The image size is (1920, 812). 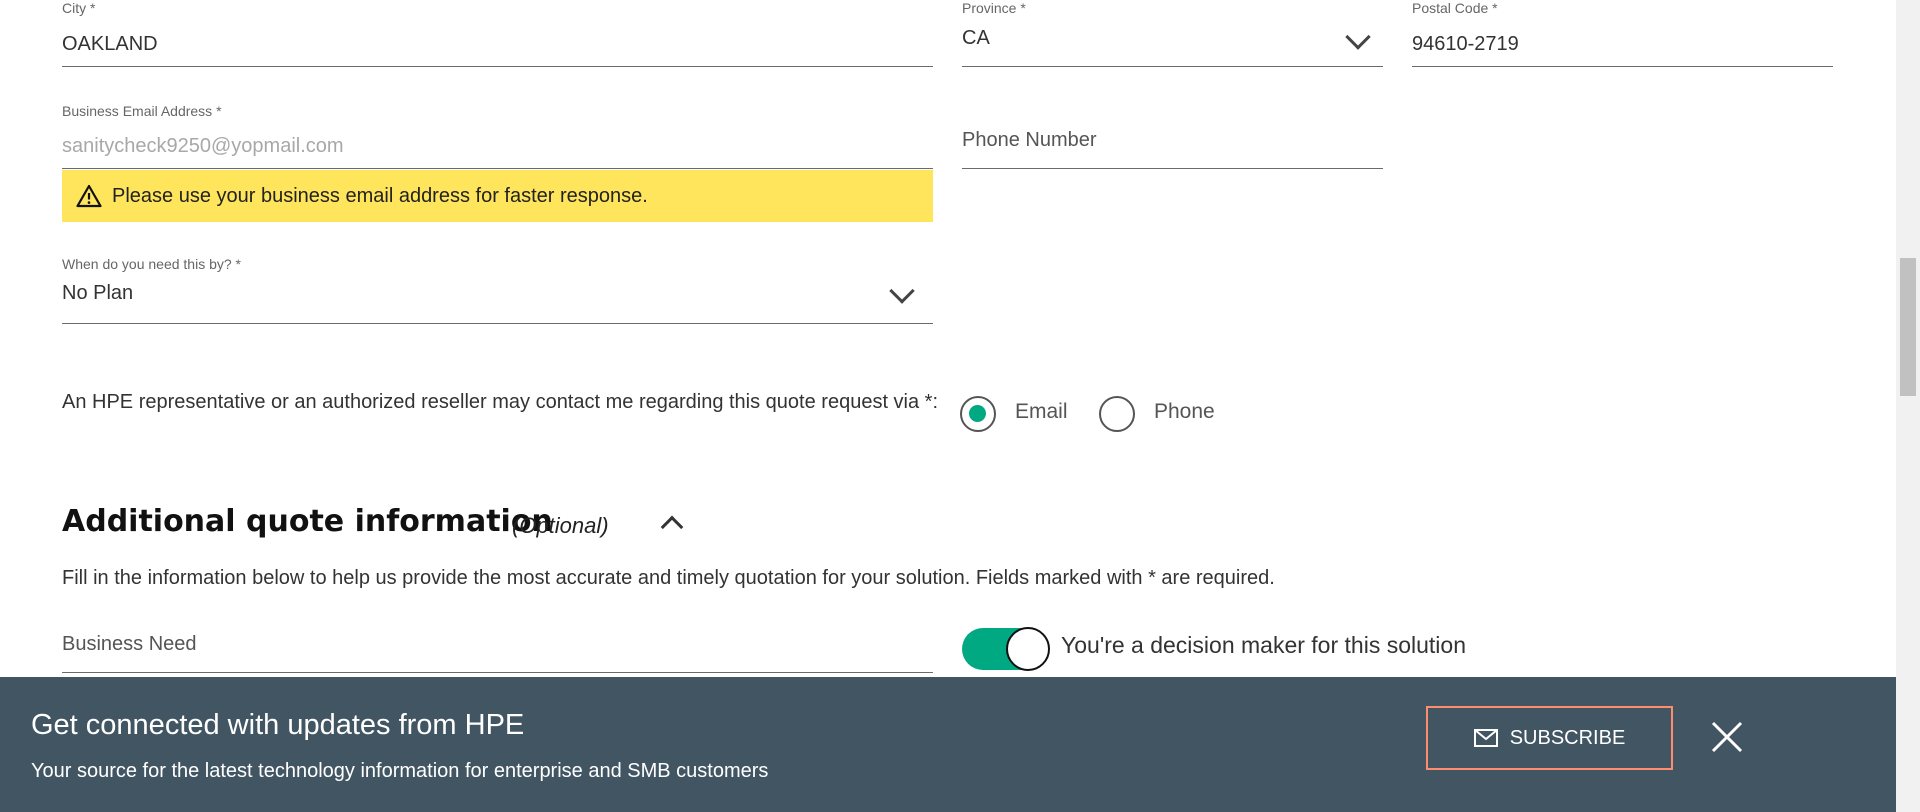 What do you see at coordinates (1117, 414) in the screenshot?
I see `radio-phone` at bounding box center [1117, 414].